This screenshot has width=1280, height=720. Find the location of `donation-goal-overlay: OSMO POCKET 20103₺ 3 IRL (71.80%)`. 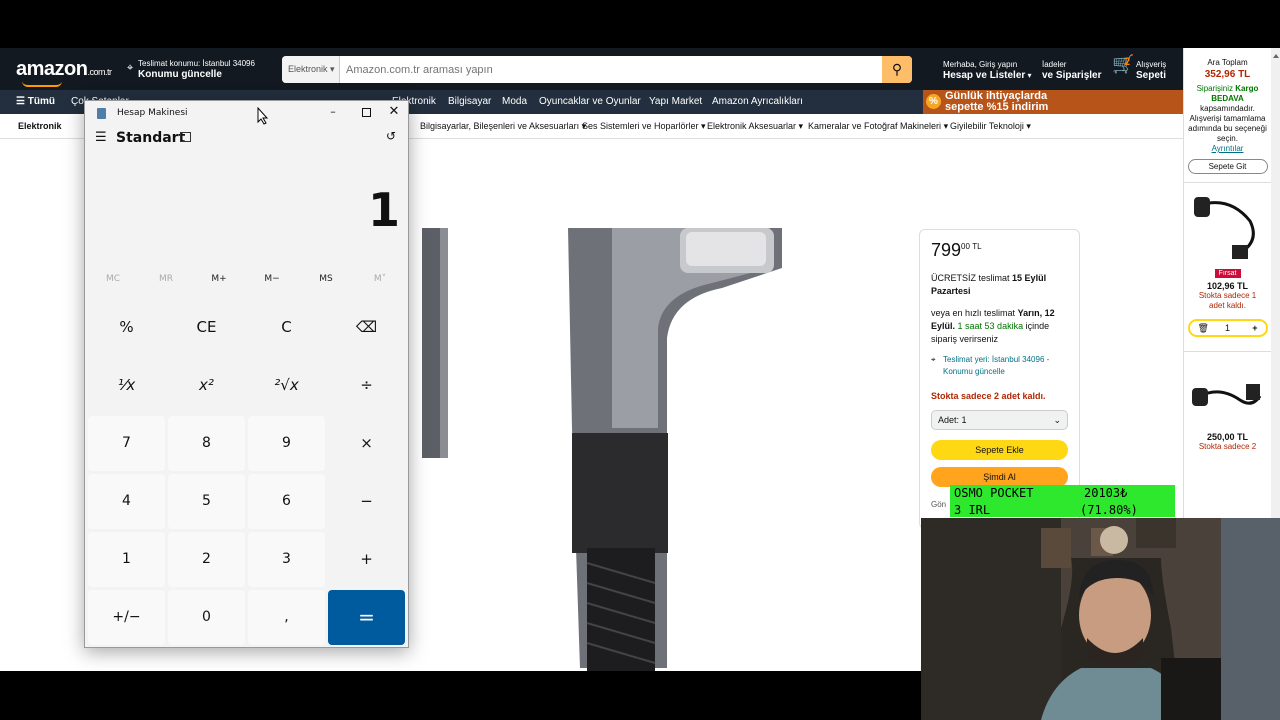

donation-goal-overlay: OSMO POCKET 20103₺ 3 IRL (71.80%) is located at coordinates (1062, 501).